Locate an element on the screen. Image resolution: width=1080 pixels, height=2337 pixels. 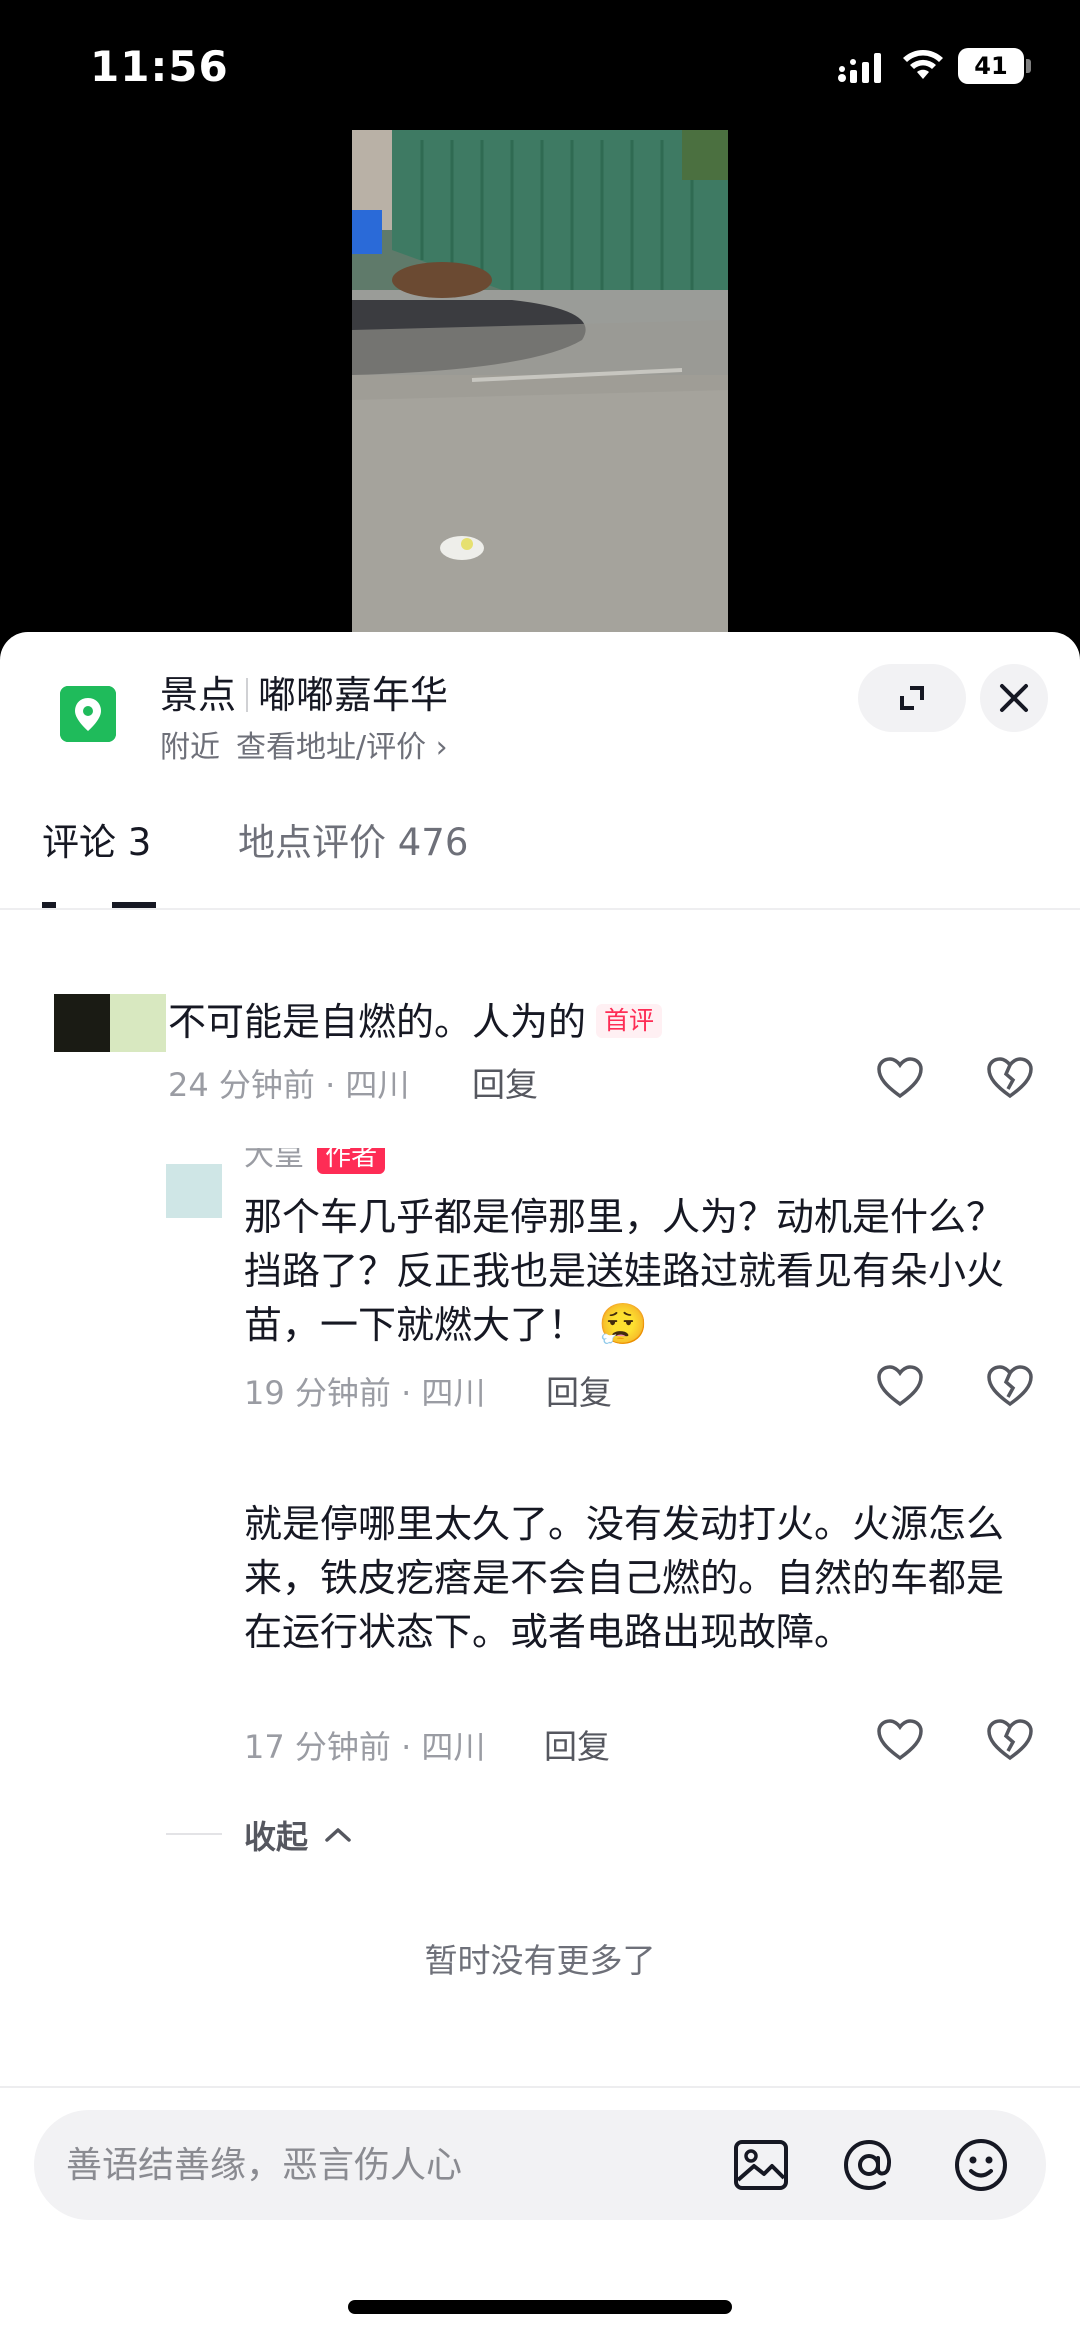
tab-location-ratings: 地点评价 476 is located at coordinates (353, 839).